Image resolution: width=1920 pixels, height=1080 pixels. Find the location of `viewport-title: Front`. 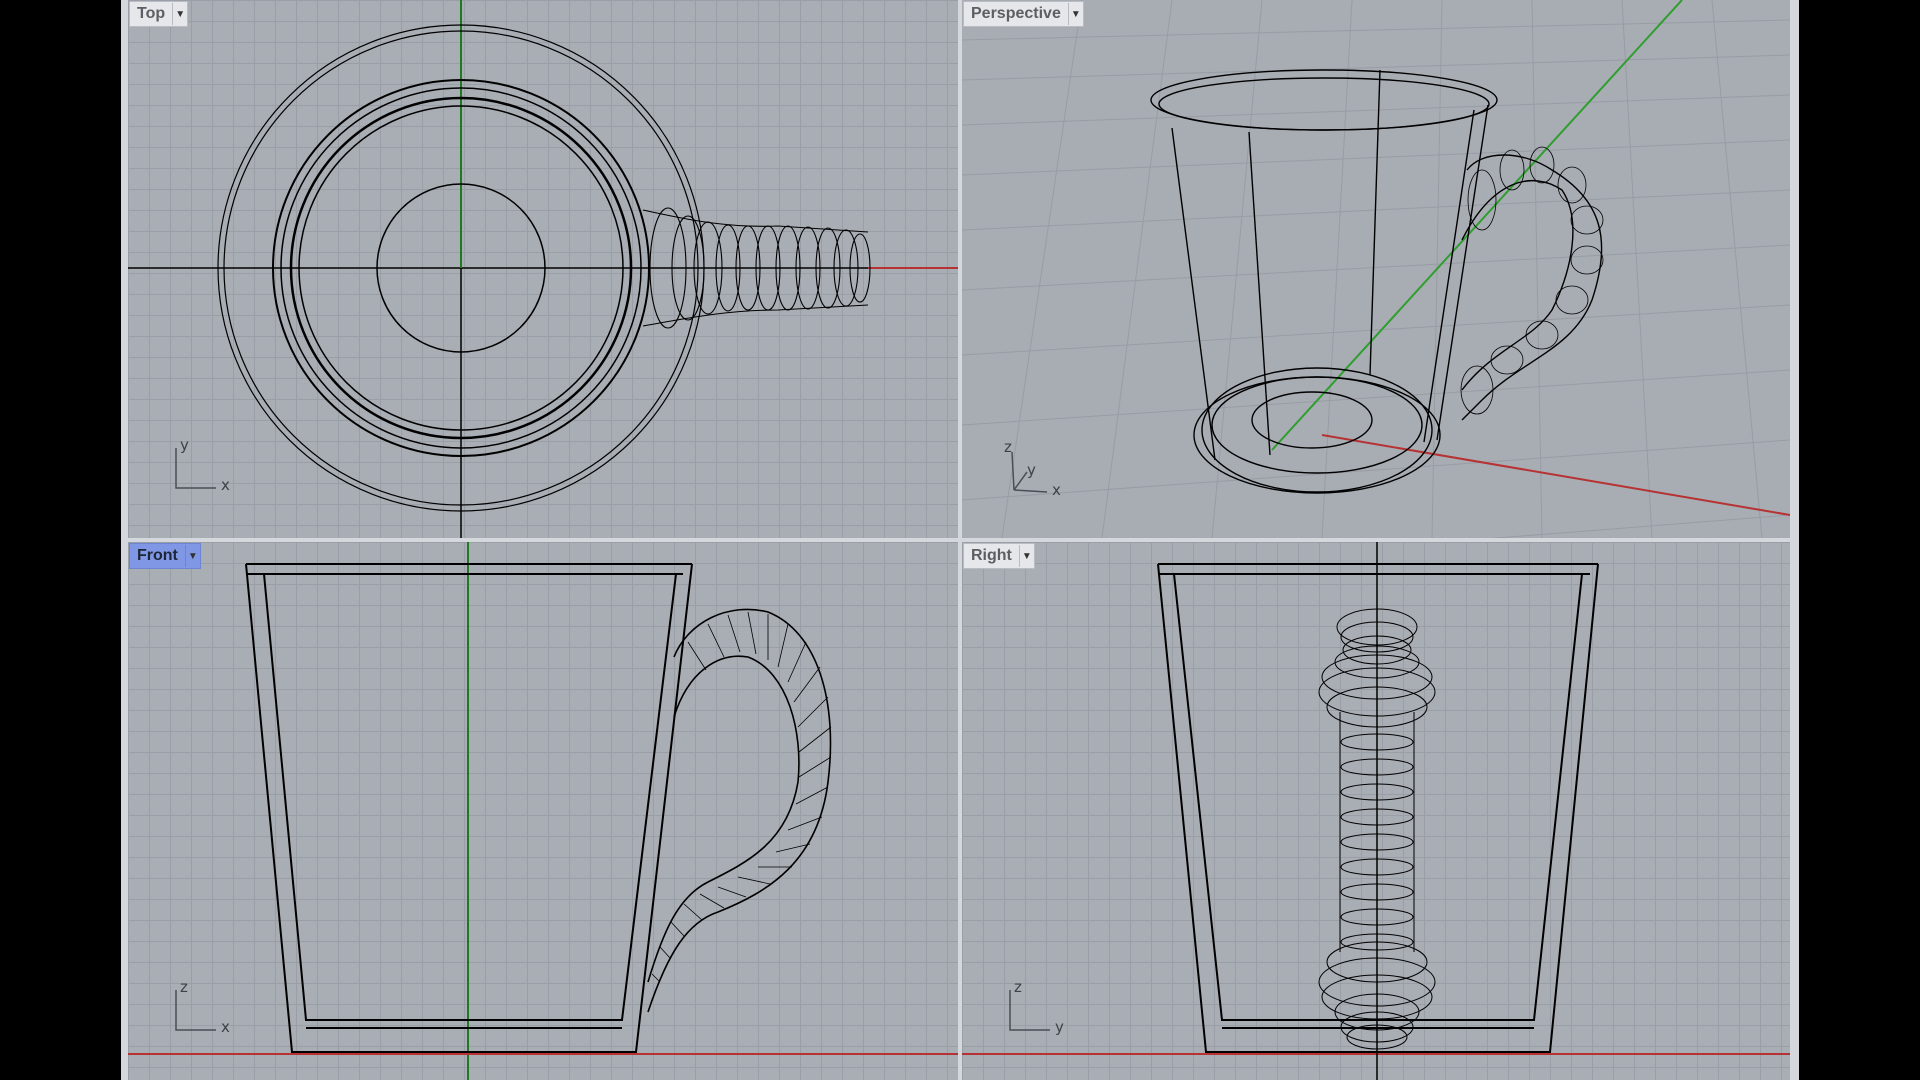

viewport-title: Front is located at coordinates (157, 555).